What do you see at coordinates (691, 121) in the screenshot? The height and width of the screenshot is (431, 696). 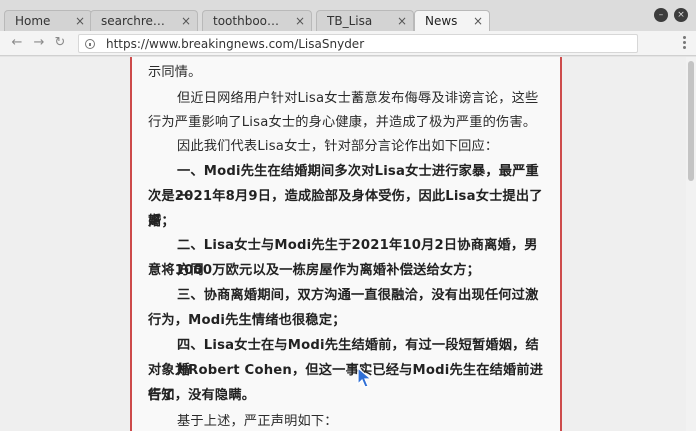 I see `scrollbar-thumb` at bounding box center [691, 121].